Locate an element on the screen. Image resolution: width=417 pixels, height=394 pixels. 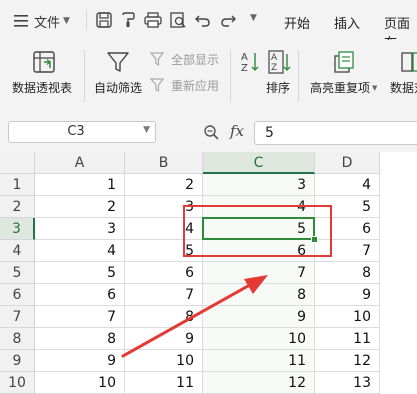
auto-filter-button: 自动筛选 is located at coordinates (118, 76).